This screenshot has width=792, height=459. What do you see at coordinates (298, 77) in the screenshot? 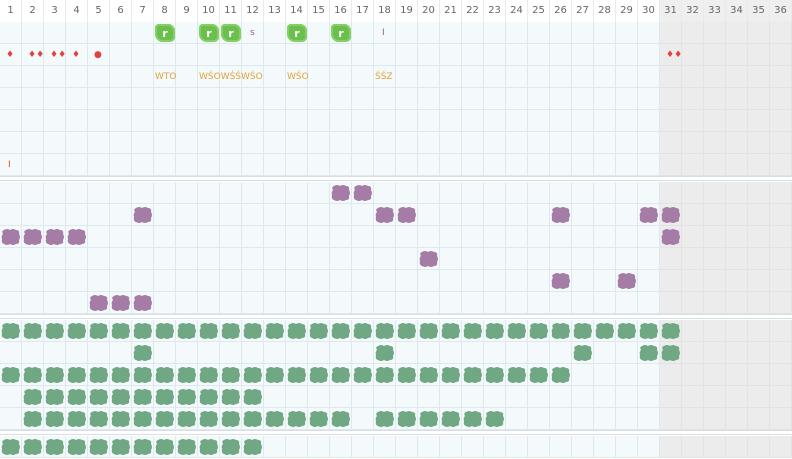
I see `day-note-text: WŚO` at bounding box center [298, 77].